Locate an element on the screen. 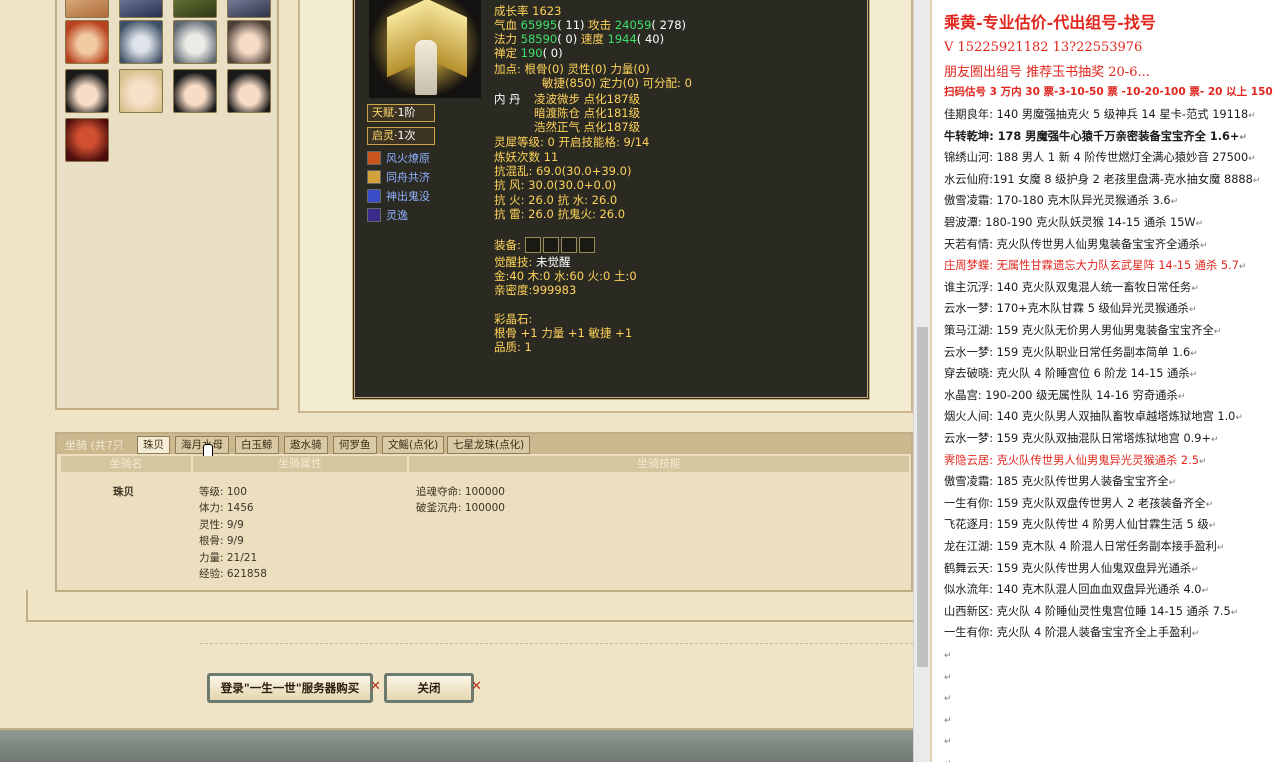  doc-listing-line: 策马江湖: 159 克火队无价男人男仙男鬼装备宝宝齐全↵ is located at coordinates (1083, 330).